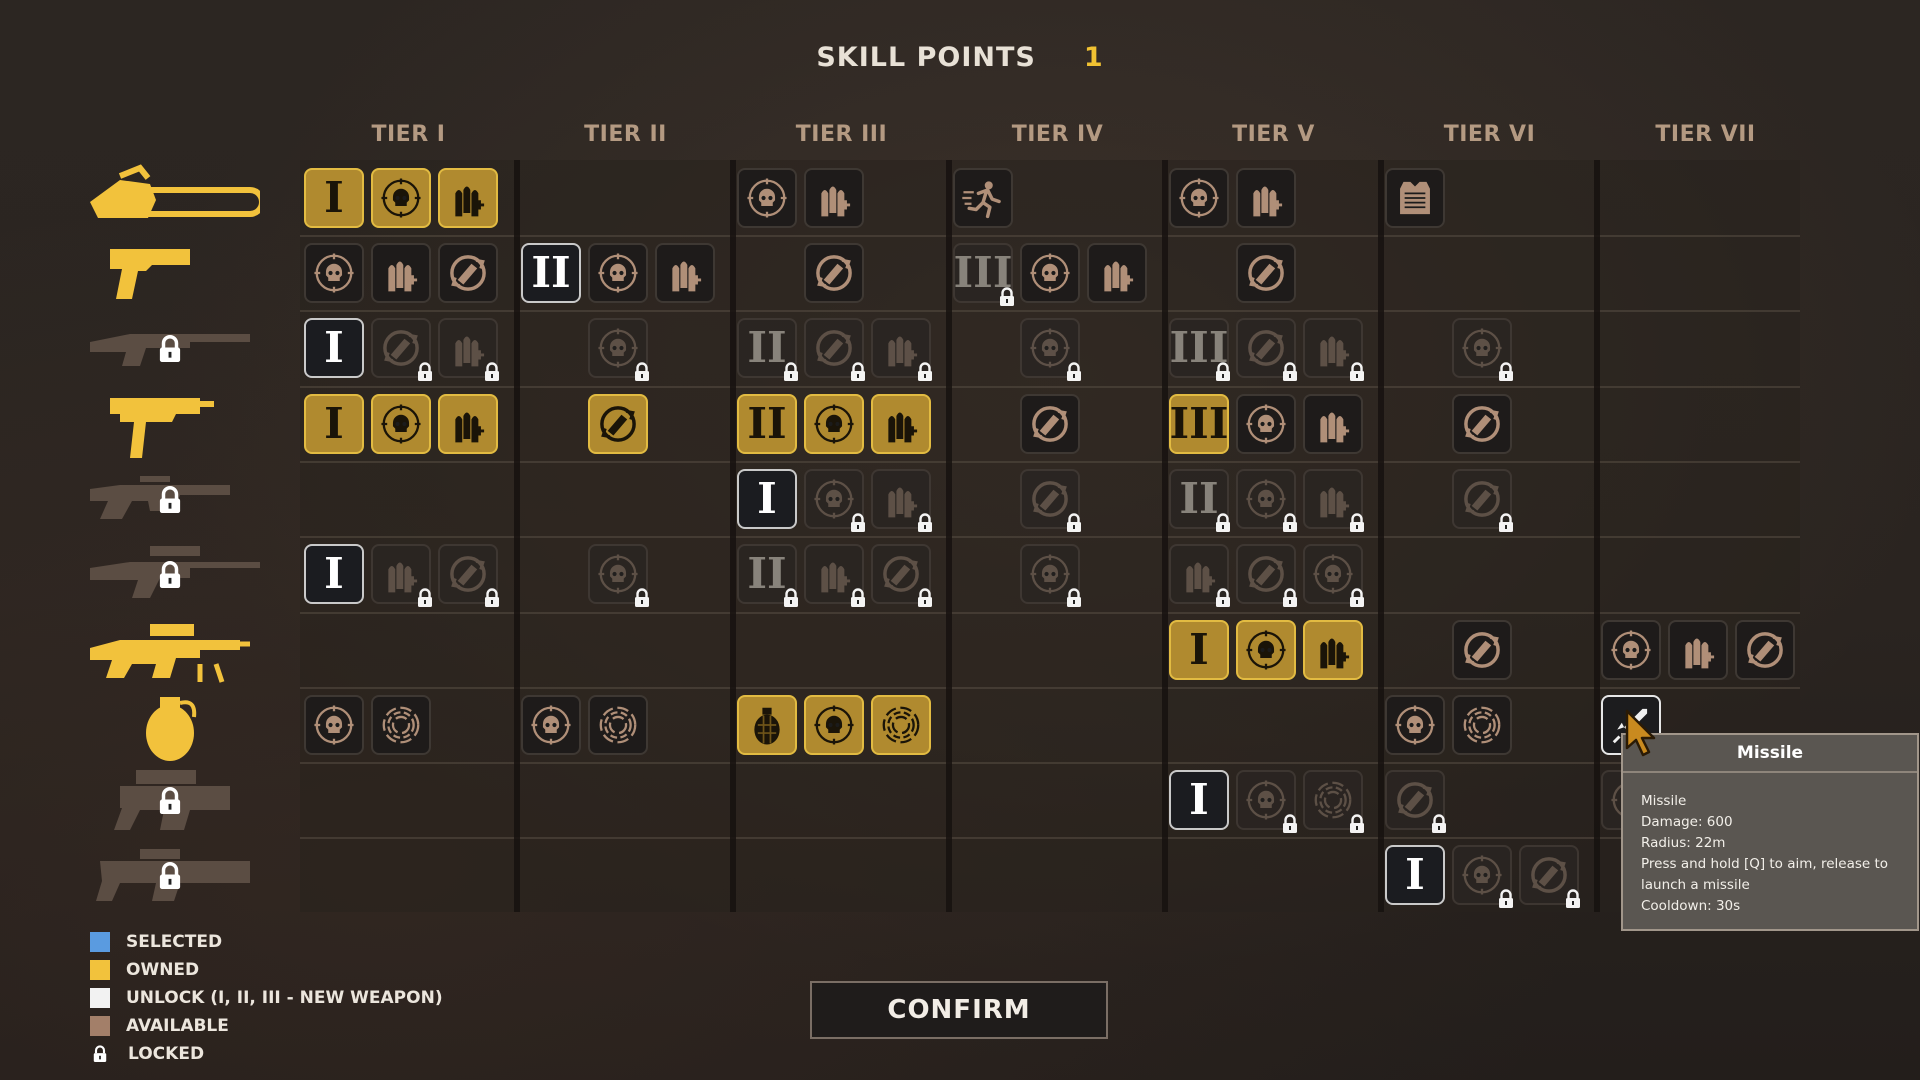 Image resolution: width=1920 pixels, height=1080 pixels. Describe the element at coordinates (170, 727) in the screenshot. I see `weapon-grenade` at that location.